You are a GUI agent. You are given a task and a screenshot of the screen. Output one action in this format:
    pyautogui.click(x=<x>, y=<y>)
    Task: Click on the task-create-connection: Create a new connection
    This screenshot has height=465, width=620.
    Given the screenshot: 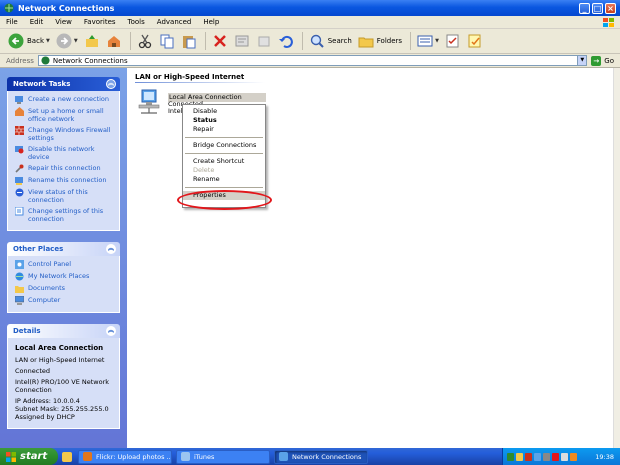 What is the action you would take?
    pyautogui.click(x=65, y=99)
    